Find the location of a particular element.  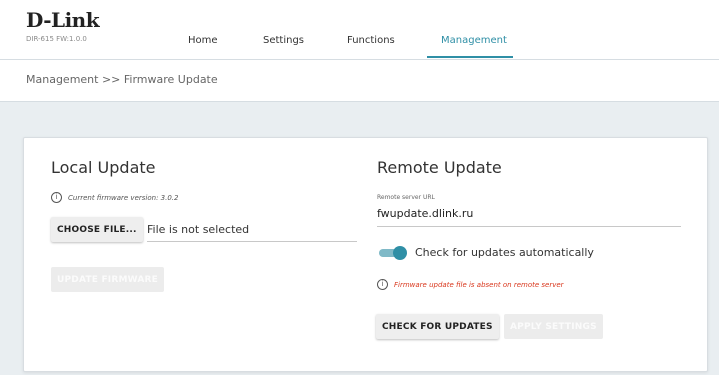

update-firmware-button: UPDATE FIRMWARE is located at coordinates (108, 279).